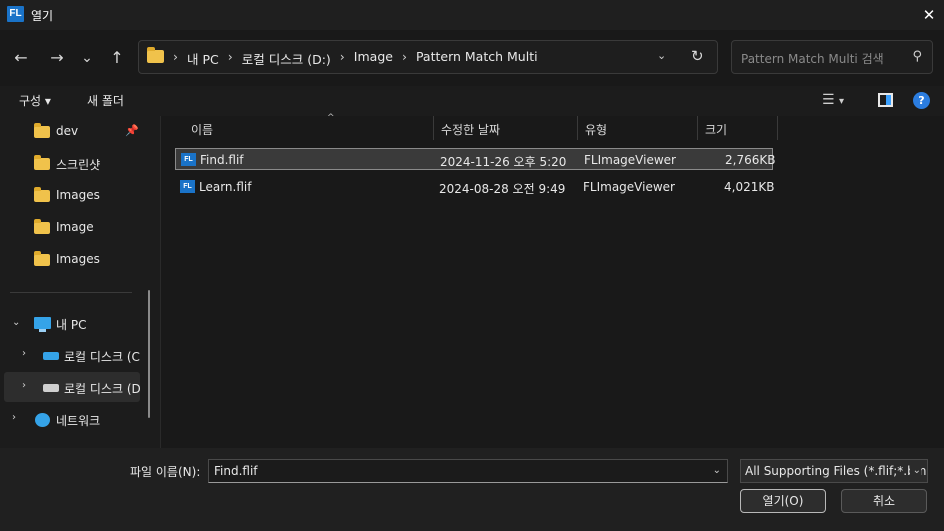 This screenshot has height=531, width=944. I want to click on view-options-button: ☰ ▾, so click(833, 100).